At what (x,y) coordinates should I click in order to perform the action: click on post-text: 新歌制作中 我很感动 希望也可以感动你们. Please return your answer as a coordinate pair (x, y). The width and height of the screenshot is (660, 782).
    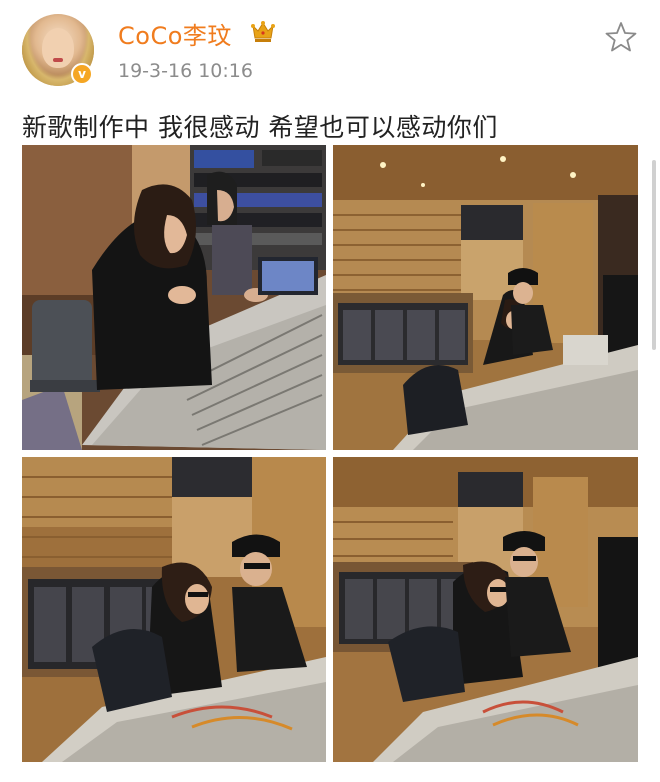
    Looking at the image, I should click on (260, 127).